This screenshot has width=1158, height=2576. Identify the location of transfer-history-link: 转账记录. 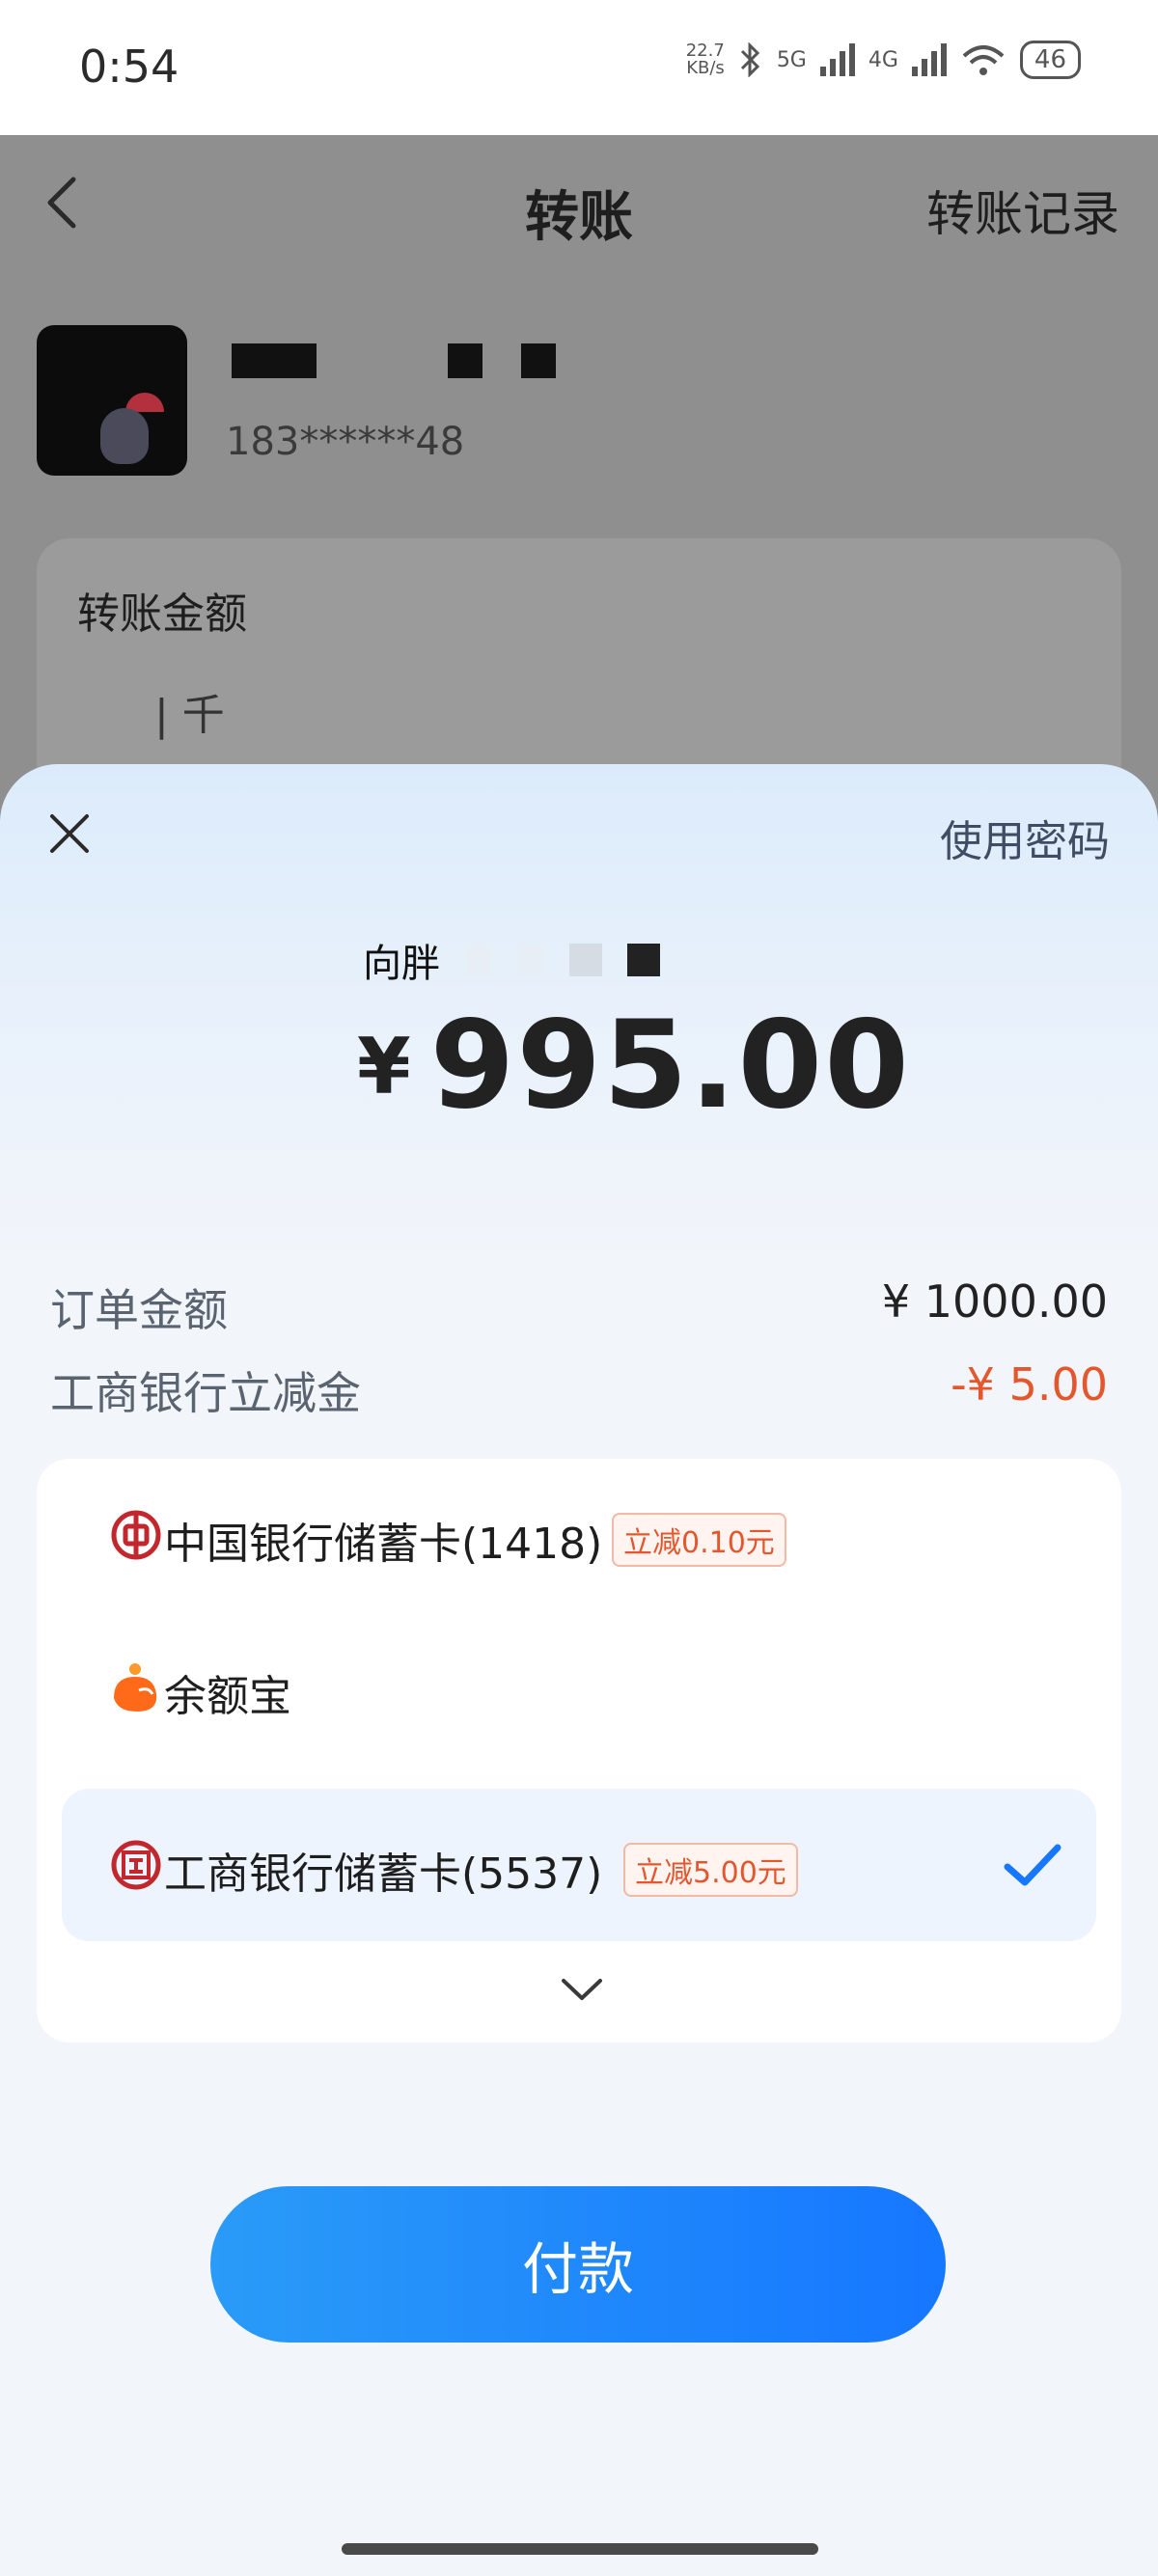
(1022, 210).